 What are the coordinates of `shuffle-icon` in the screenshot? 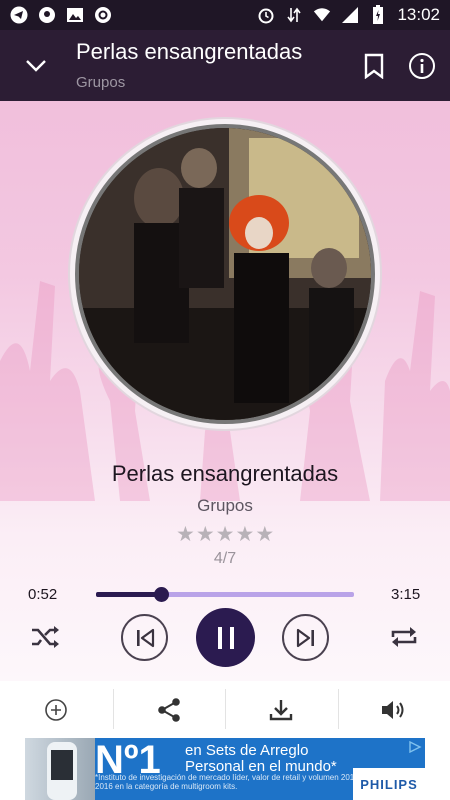 It's located at (45, 637).